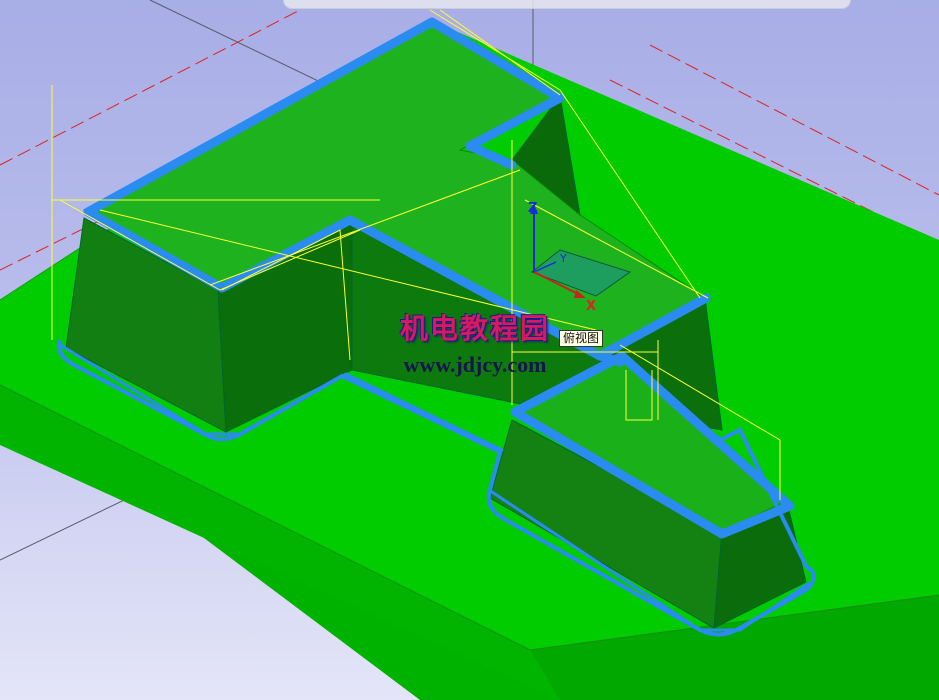  I want to click on toolbar-strip, so click(567, 4).